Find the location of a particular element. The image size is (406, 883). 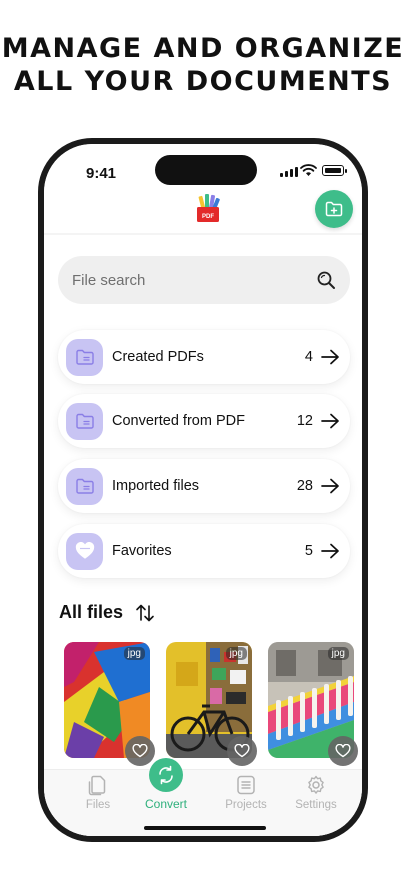

folder-count: 12 is located at coordinates (304, 421).